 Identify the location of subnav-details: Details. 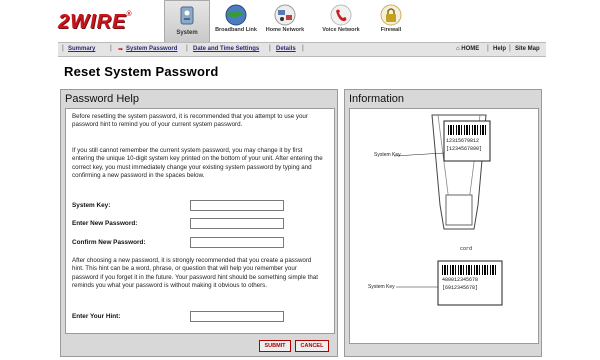
(286, 49).